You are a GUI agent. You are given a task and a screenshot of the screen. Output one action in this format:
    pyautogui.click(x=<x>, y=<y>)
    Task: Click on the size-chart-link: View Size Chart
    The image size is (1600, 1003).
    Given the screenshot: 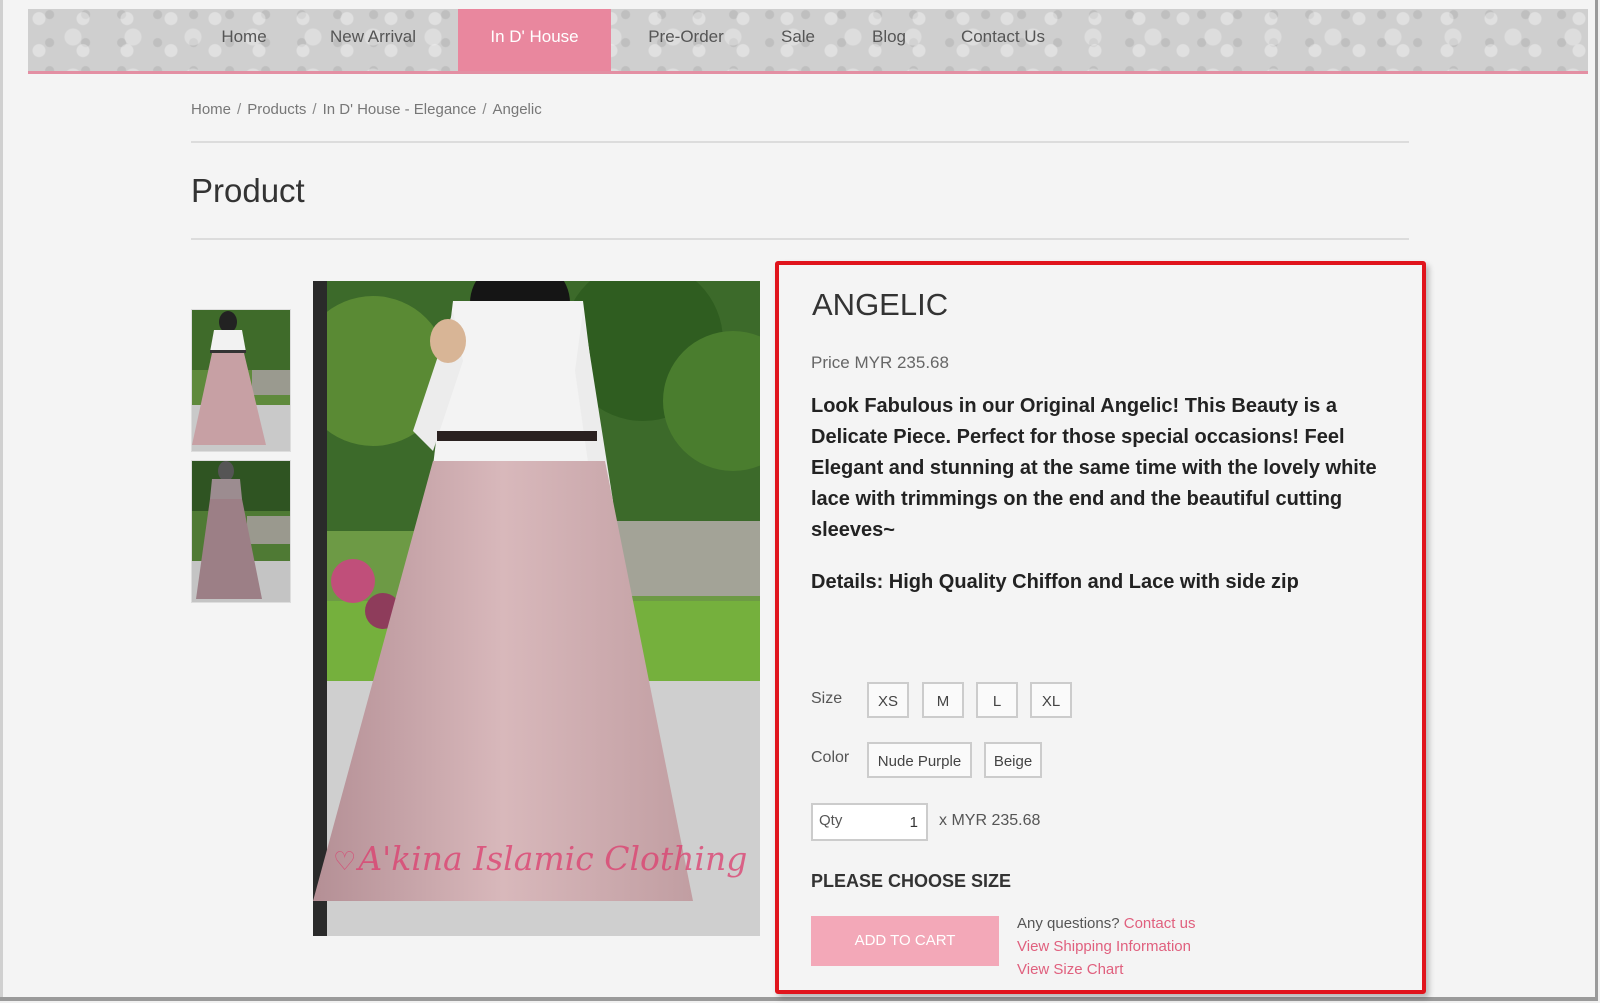 What is the action you would take?
    pyautogui.click(x=1106, y=969)
    